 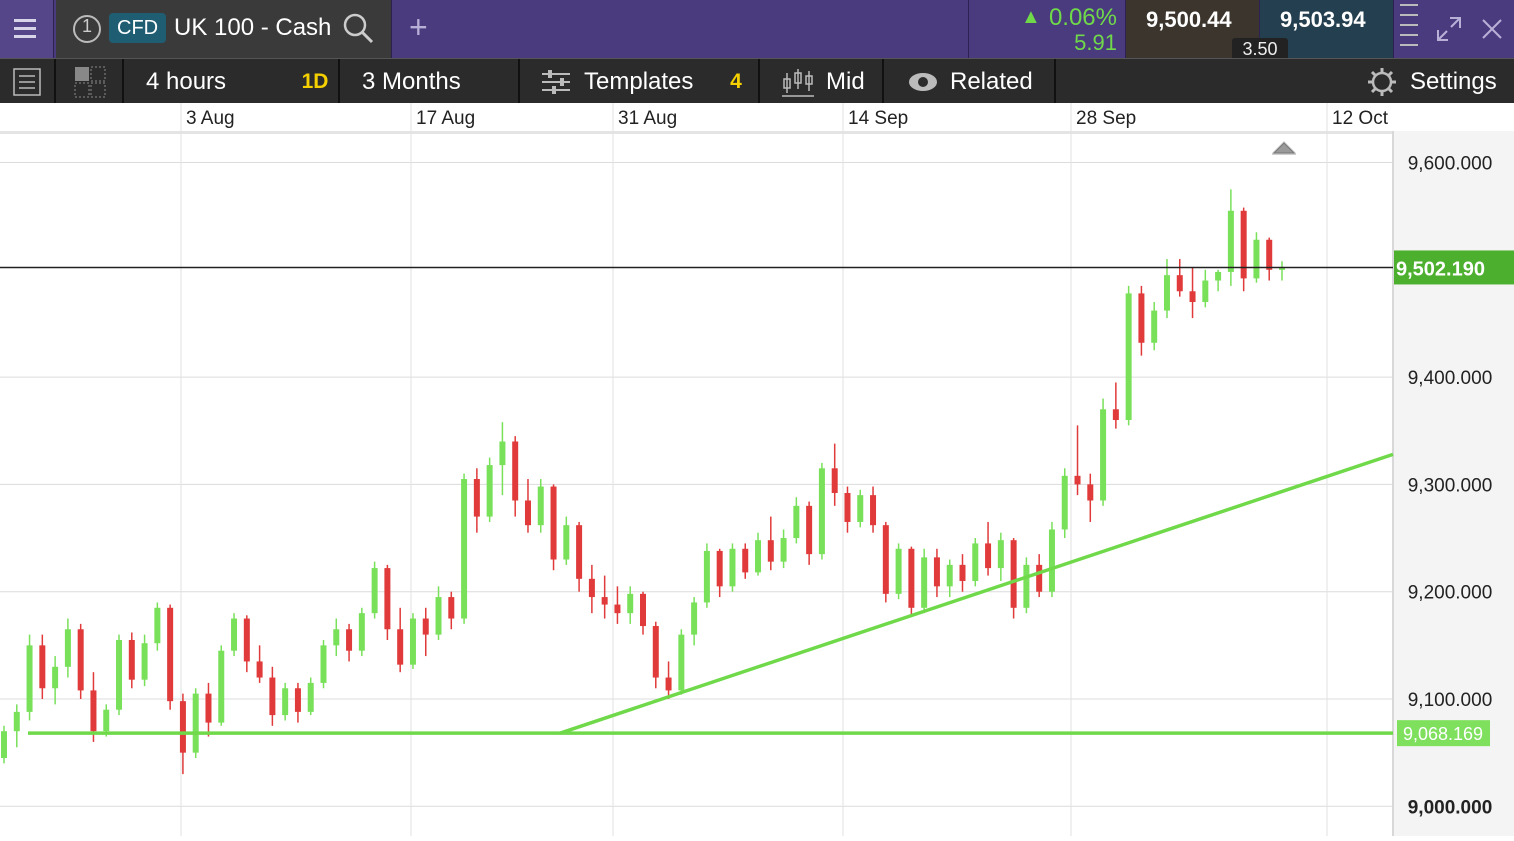 I want to click on range-select: 3 Months, so click(x=430, y=81).